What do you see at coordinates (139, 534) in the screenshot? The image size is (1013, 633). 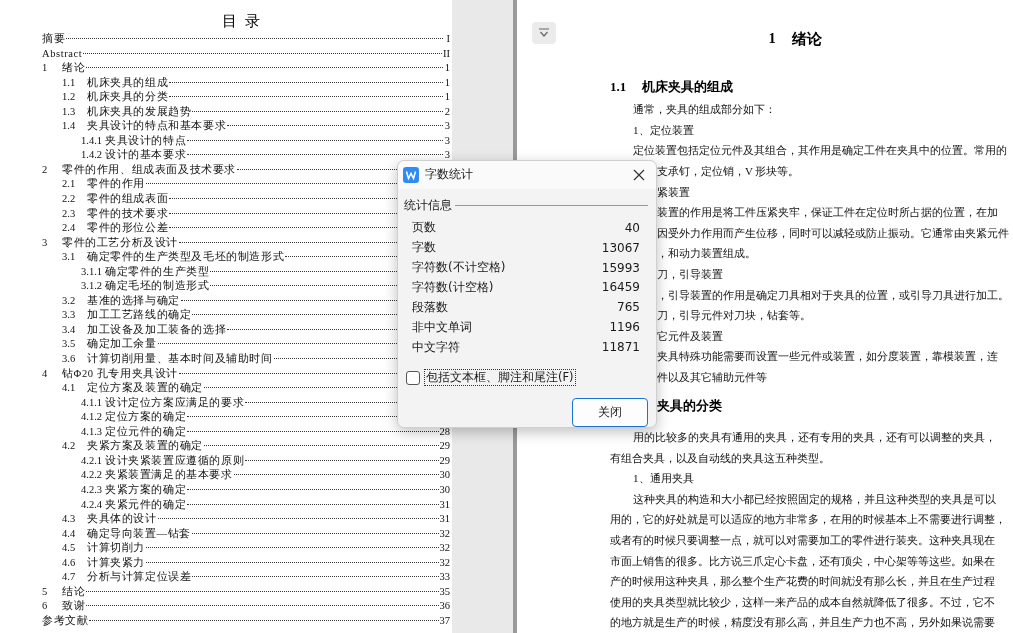 I see `toc-title: 确定导向装置—钻套` at bounding box center [139, 534].